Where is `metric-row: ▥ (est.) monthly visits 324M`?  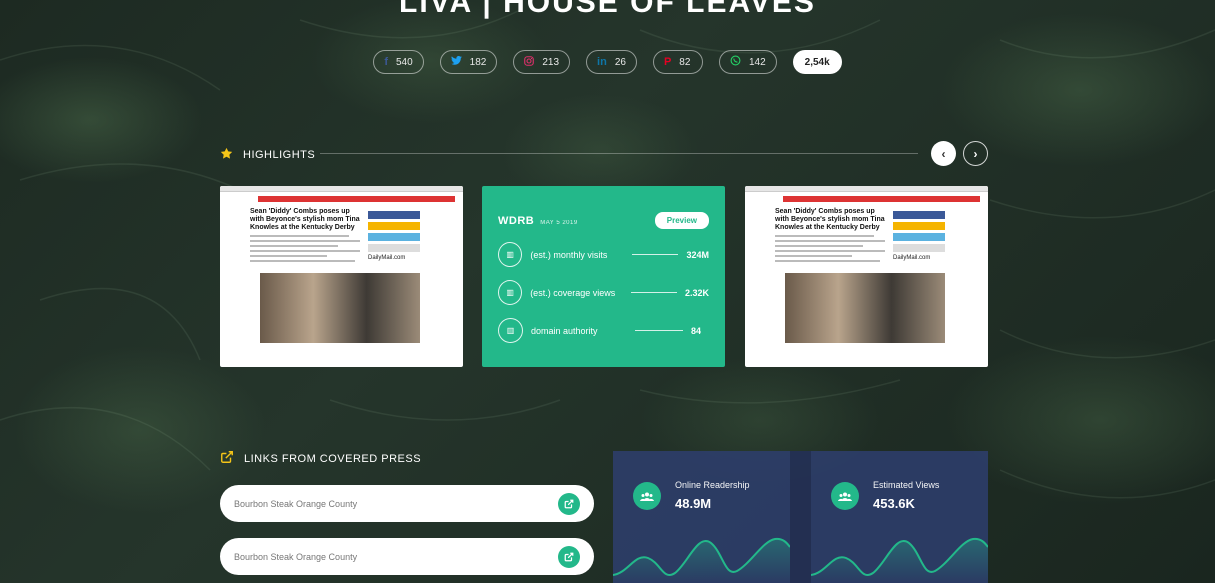
metric-row: ▥ (est.) monthly visits 324M is located at coordinates (603, 254).